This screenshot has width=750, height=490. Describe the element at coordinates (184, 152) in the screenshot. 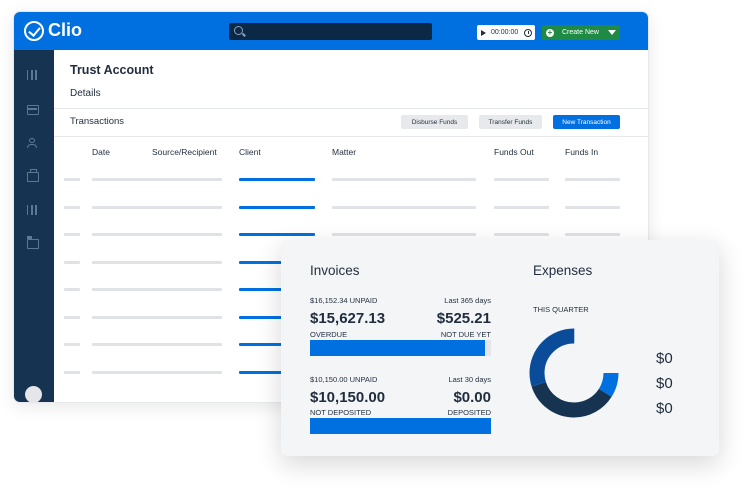

I see `column-header-source: Source/Recipient` at that location.